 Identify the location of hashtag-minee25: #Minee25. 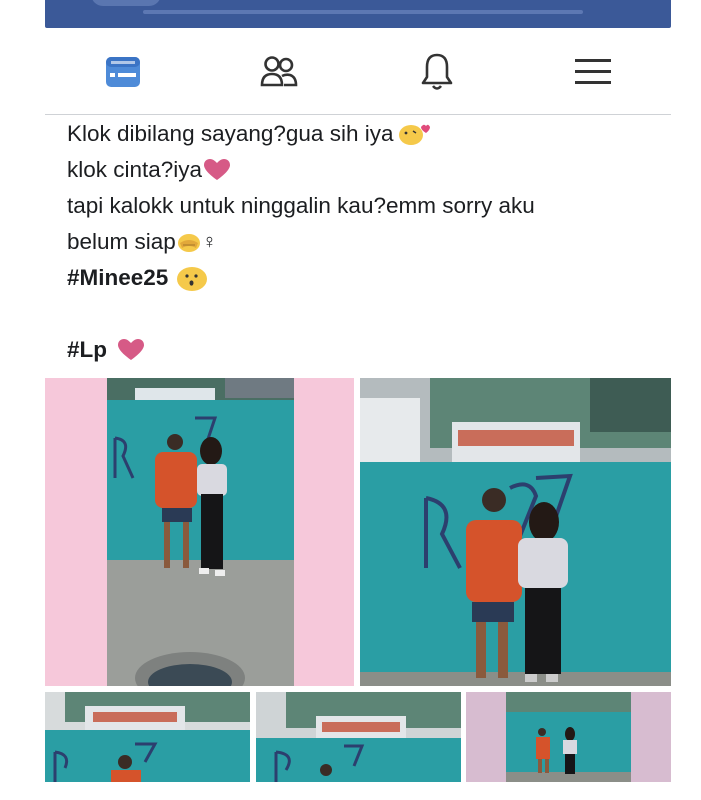
(117, 278).